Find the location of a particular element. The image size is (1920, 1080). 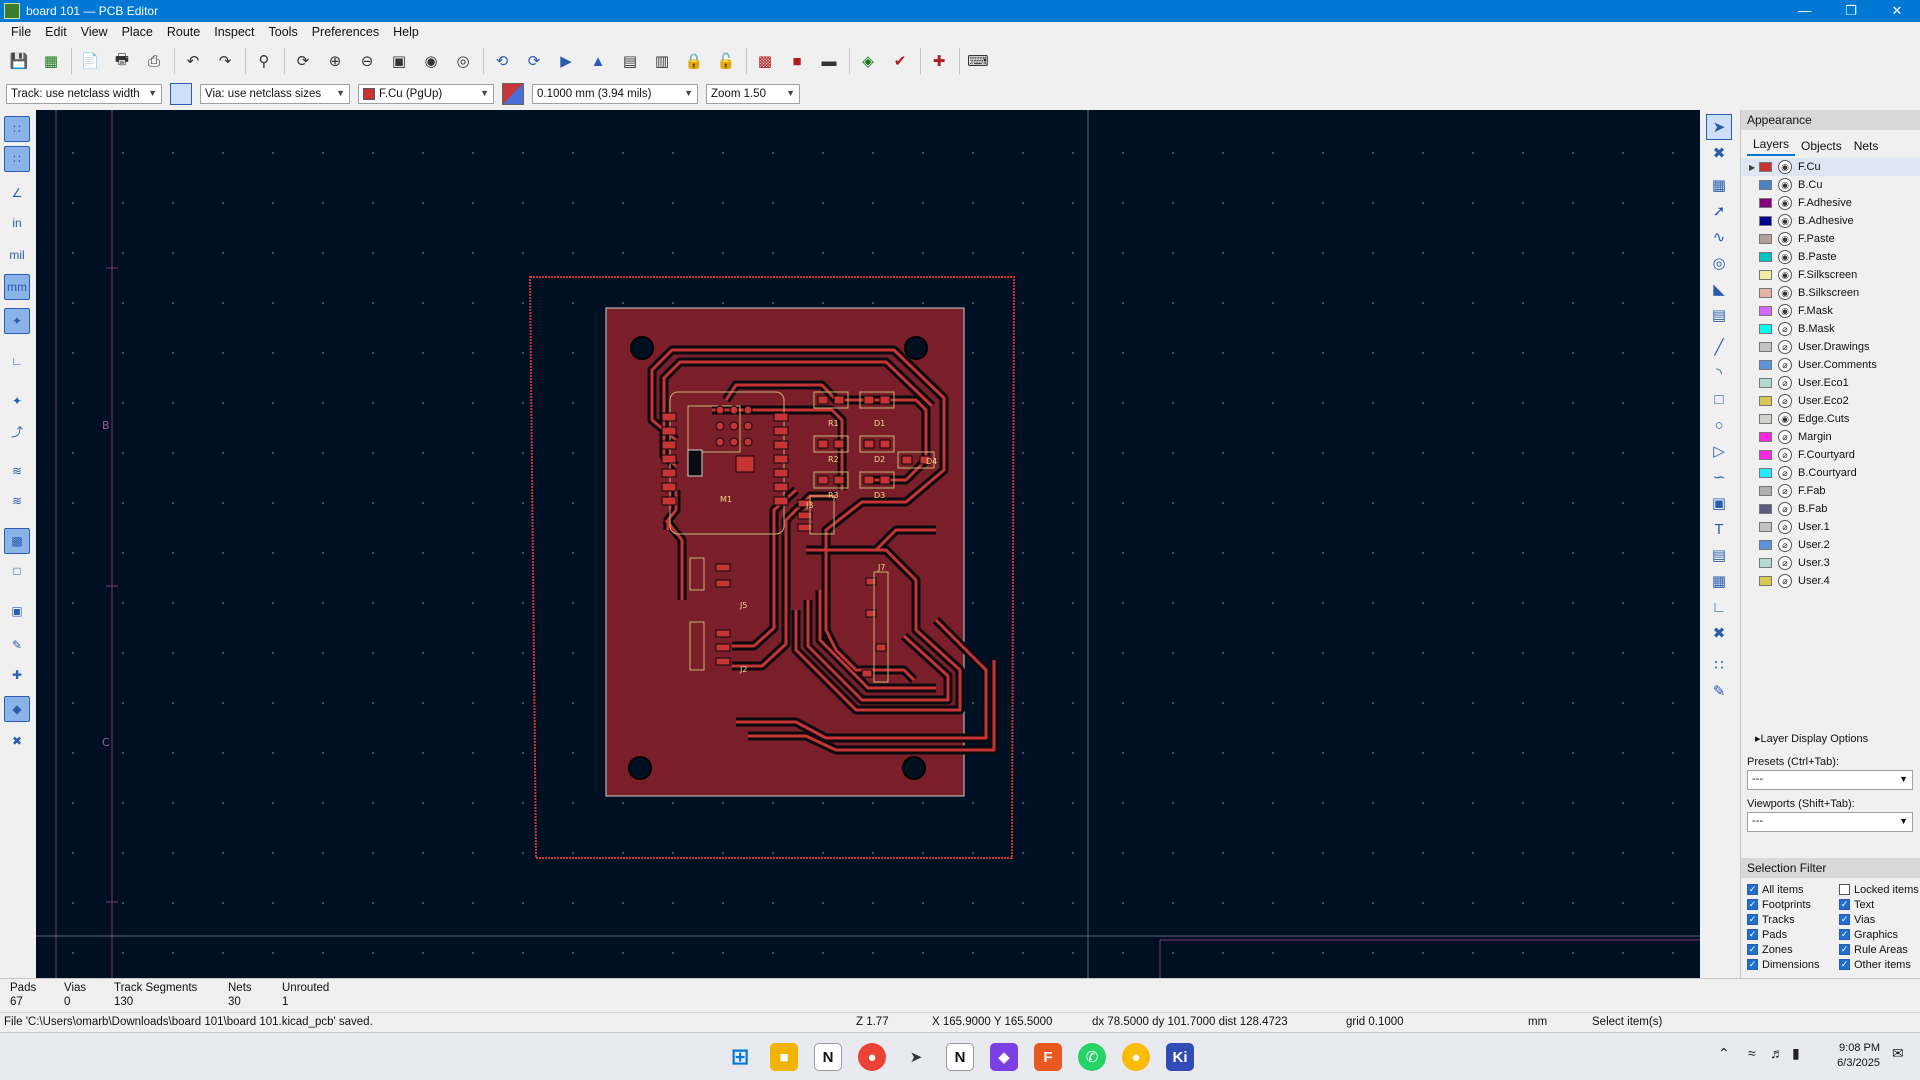

layer-row: ⌀ User.Drawings is located at coordinates (1830, 347).